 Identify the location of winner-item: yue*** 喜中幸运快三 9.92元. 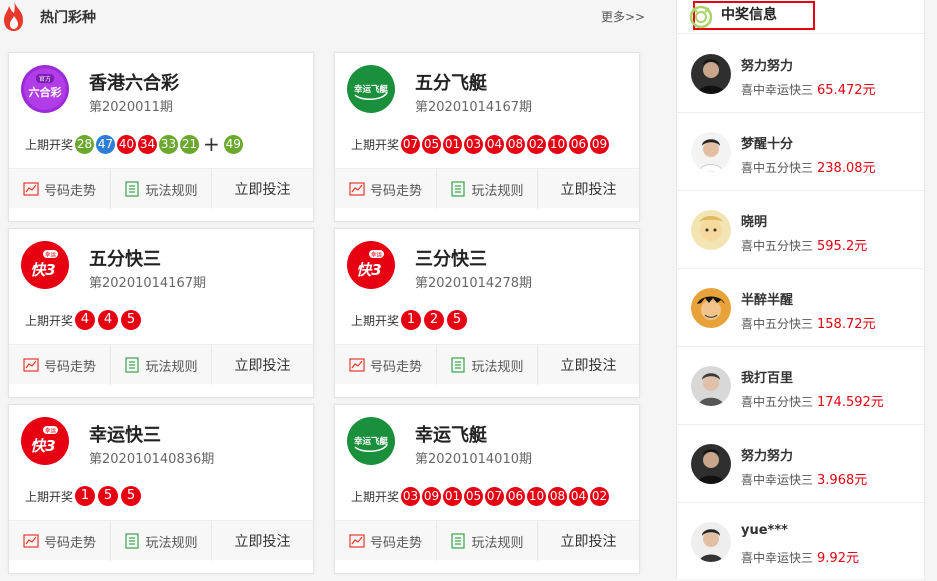
(801, 542).